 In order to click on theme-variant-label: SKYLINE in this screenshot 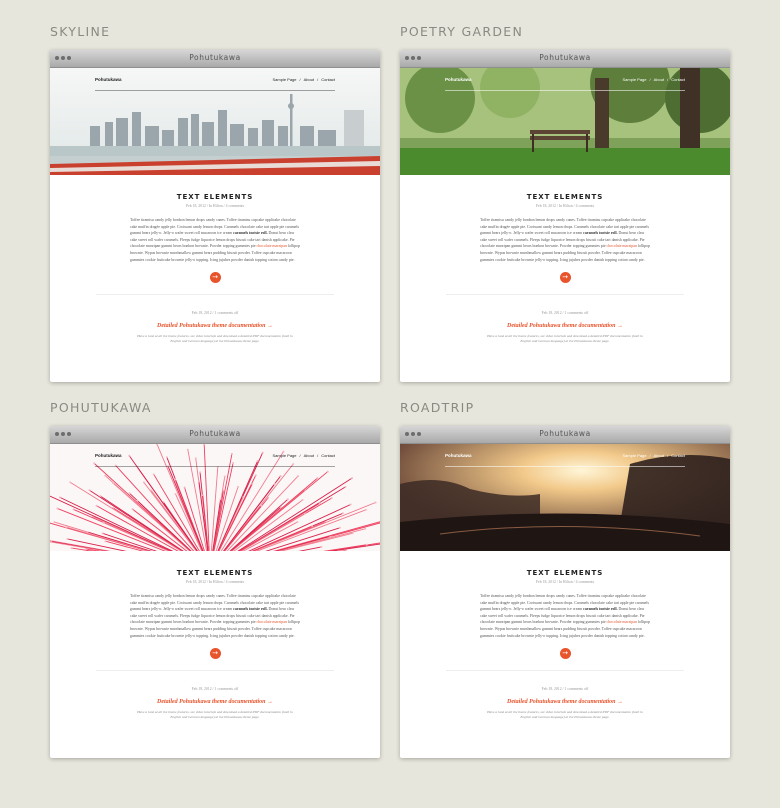, I will do `click(80, 31)`.